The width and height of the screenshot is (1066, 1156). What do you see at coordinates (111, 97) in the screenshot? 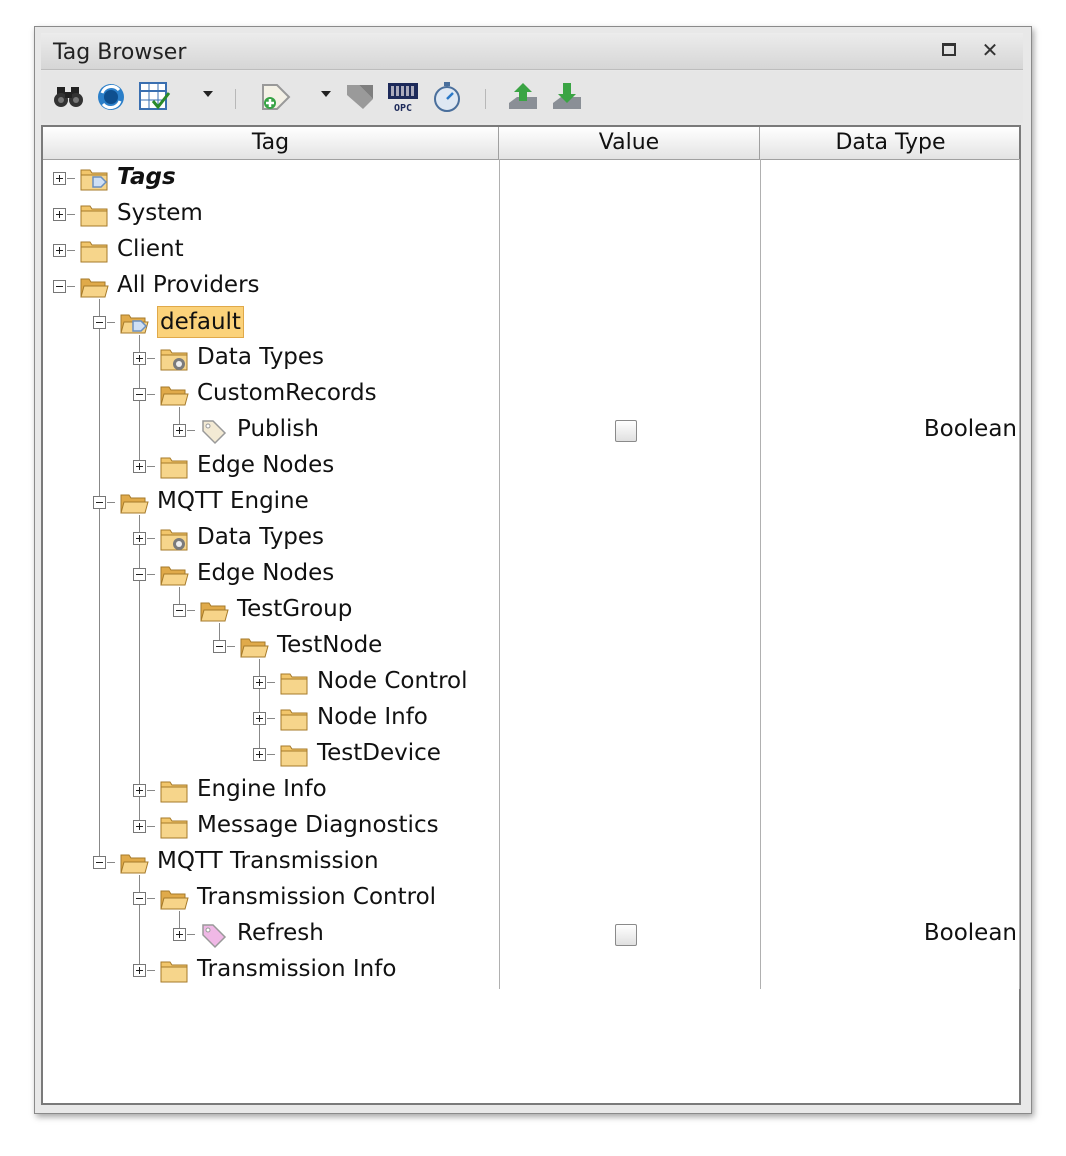
I see `refresh-button` at bounding box center [111, 97].